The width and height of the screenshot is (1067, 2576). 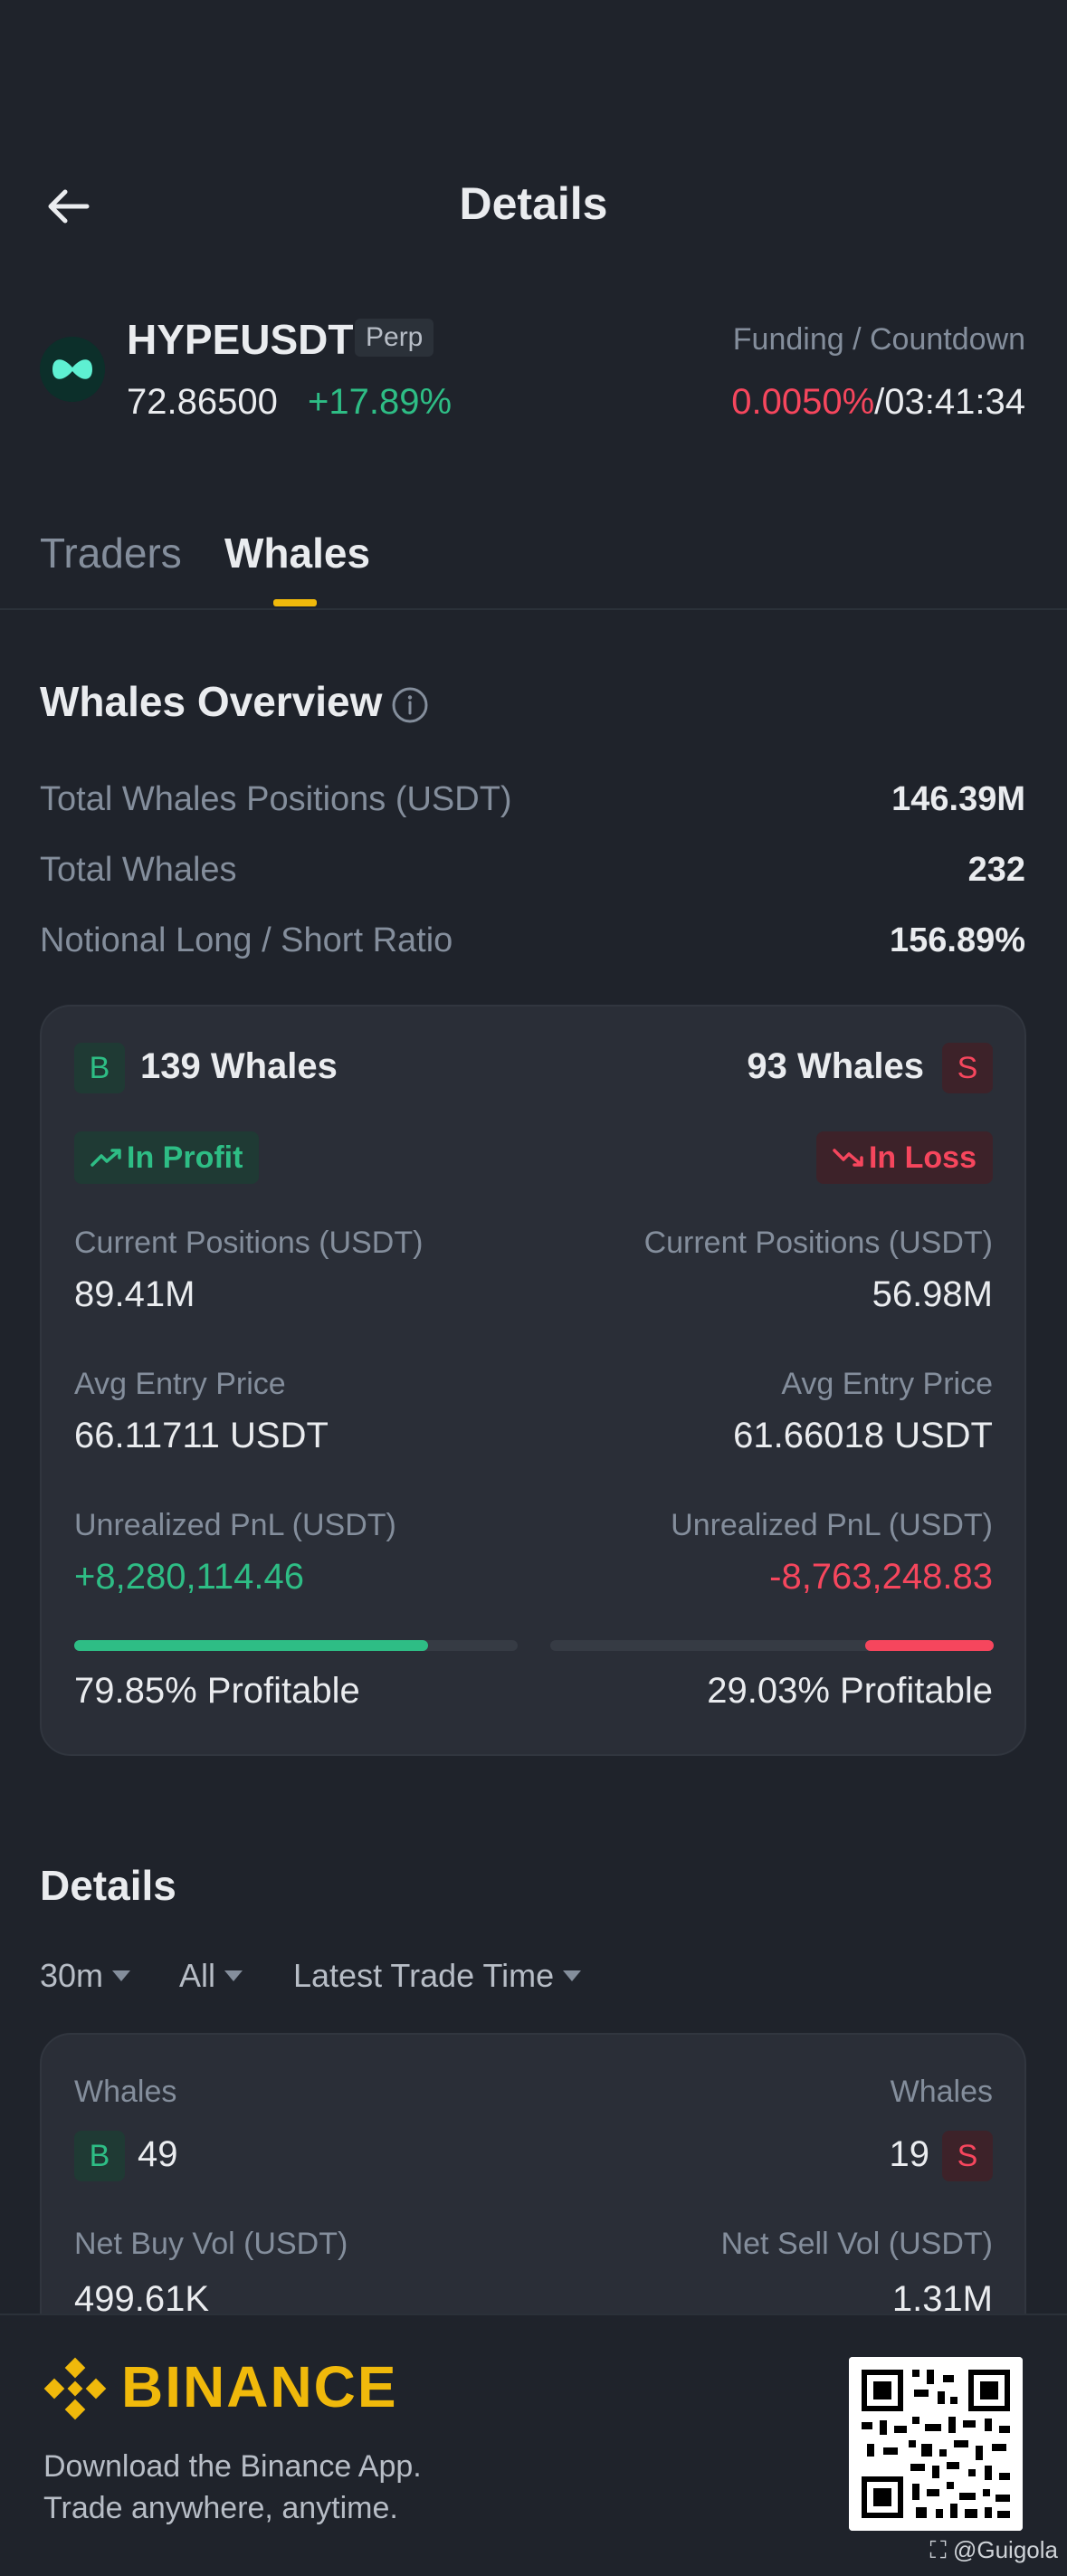 I want to click on short-entry-value: 61.66018 USDT, so click(x=863, y=1435).